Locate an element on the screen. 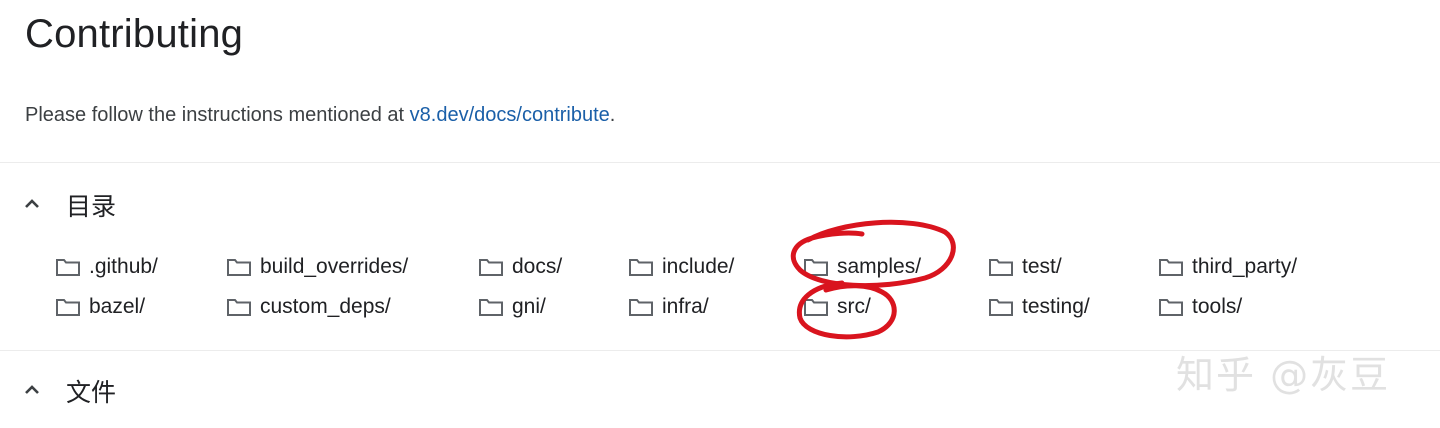 The width and height of the screenshot is (1440, 428). dir-item-build-overrides: build_overrides/ is located at coordinates (317, 267).